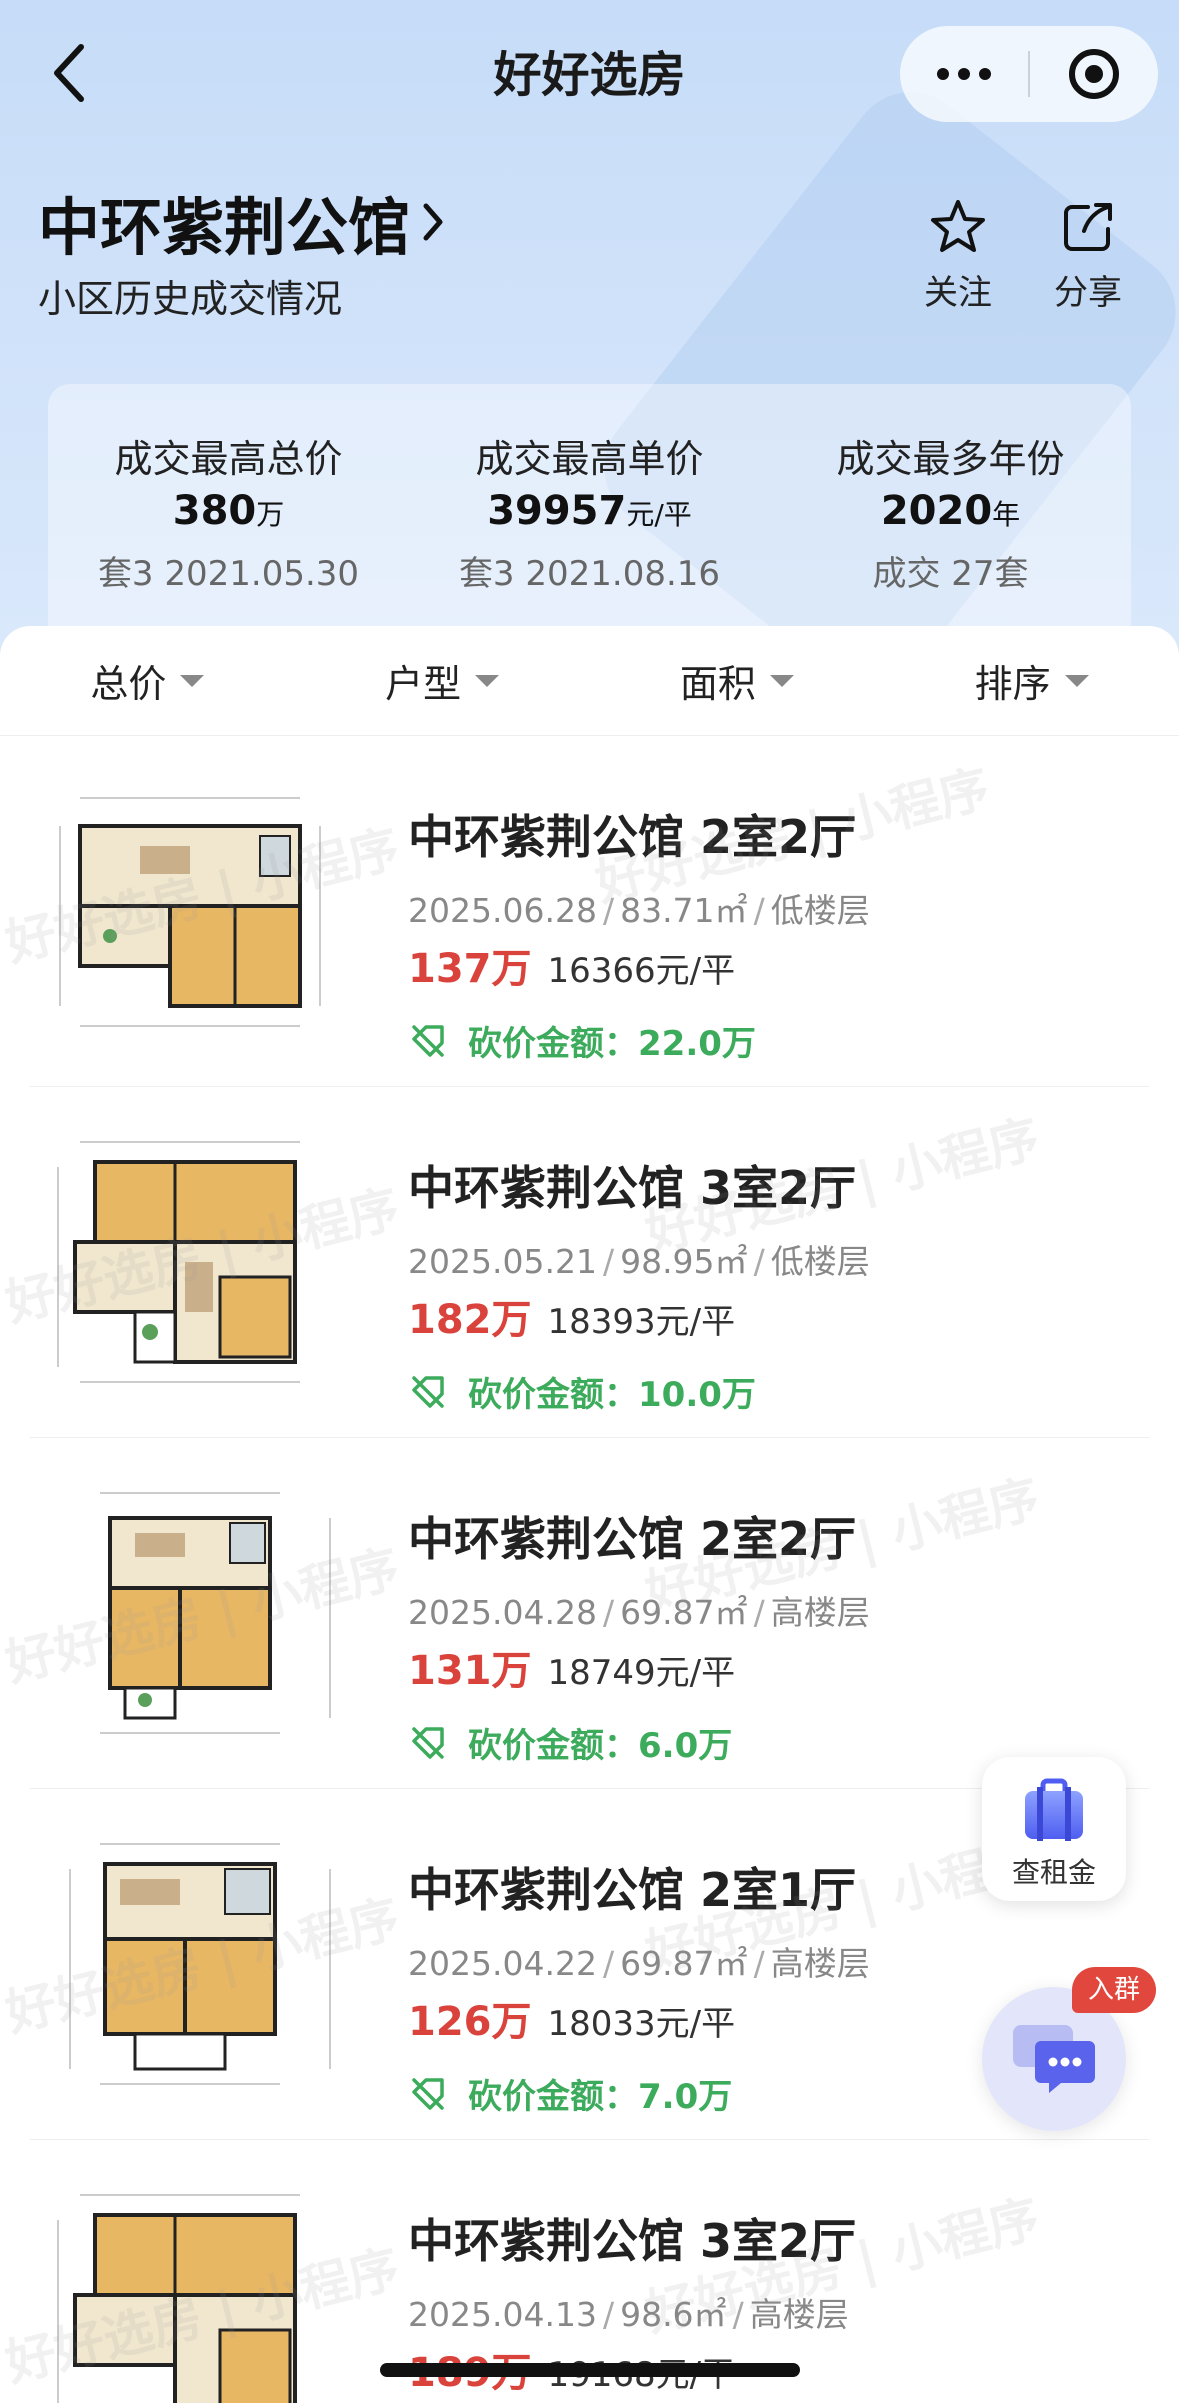 This screenshot has height=2403, width=1179. Describe the element at coordinates (589, 459) in the screenshot. I see `stat-label: 成交最高单价` at that location.